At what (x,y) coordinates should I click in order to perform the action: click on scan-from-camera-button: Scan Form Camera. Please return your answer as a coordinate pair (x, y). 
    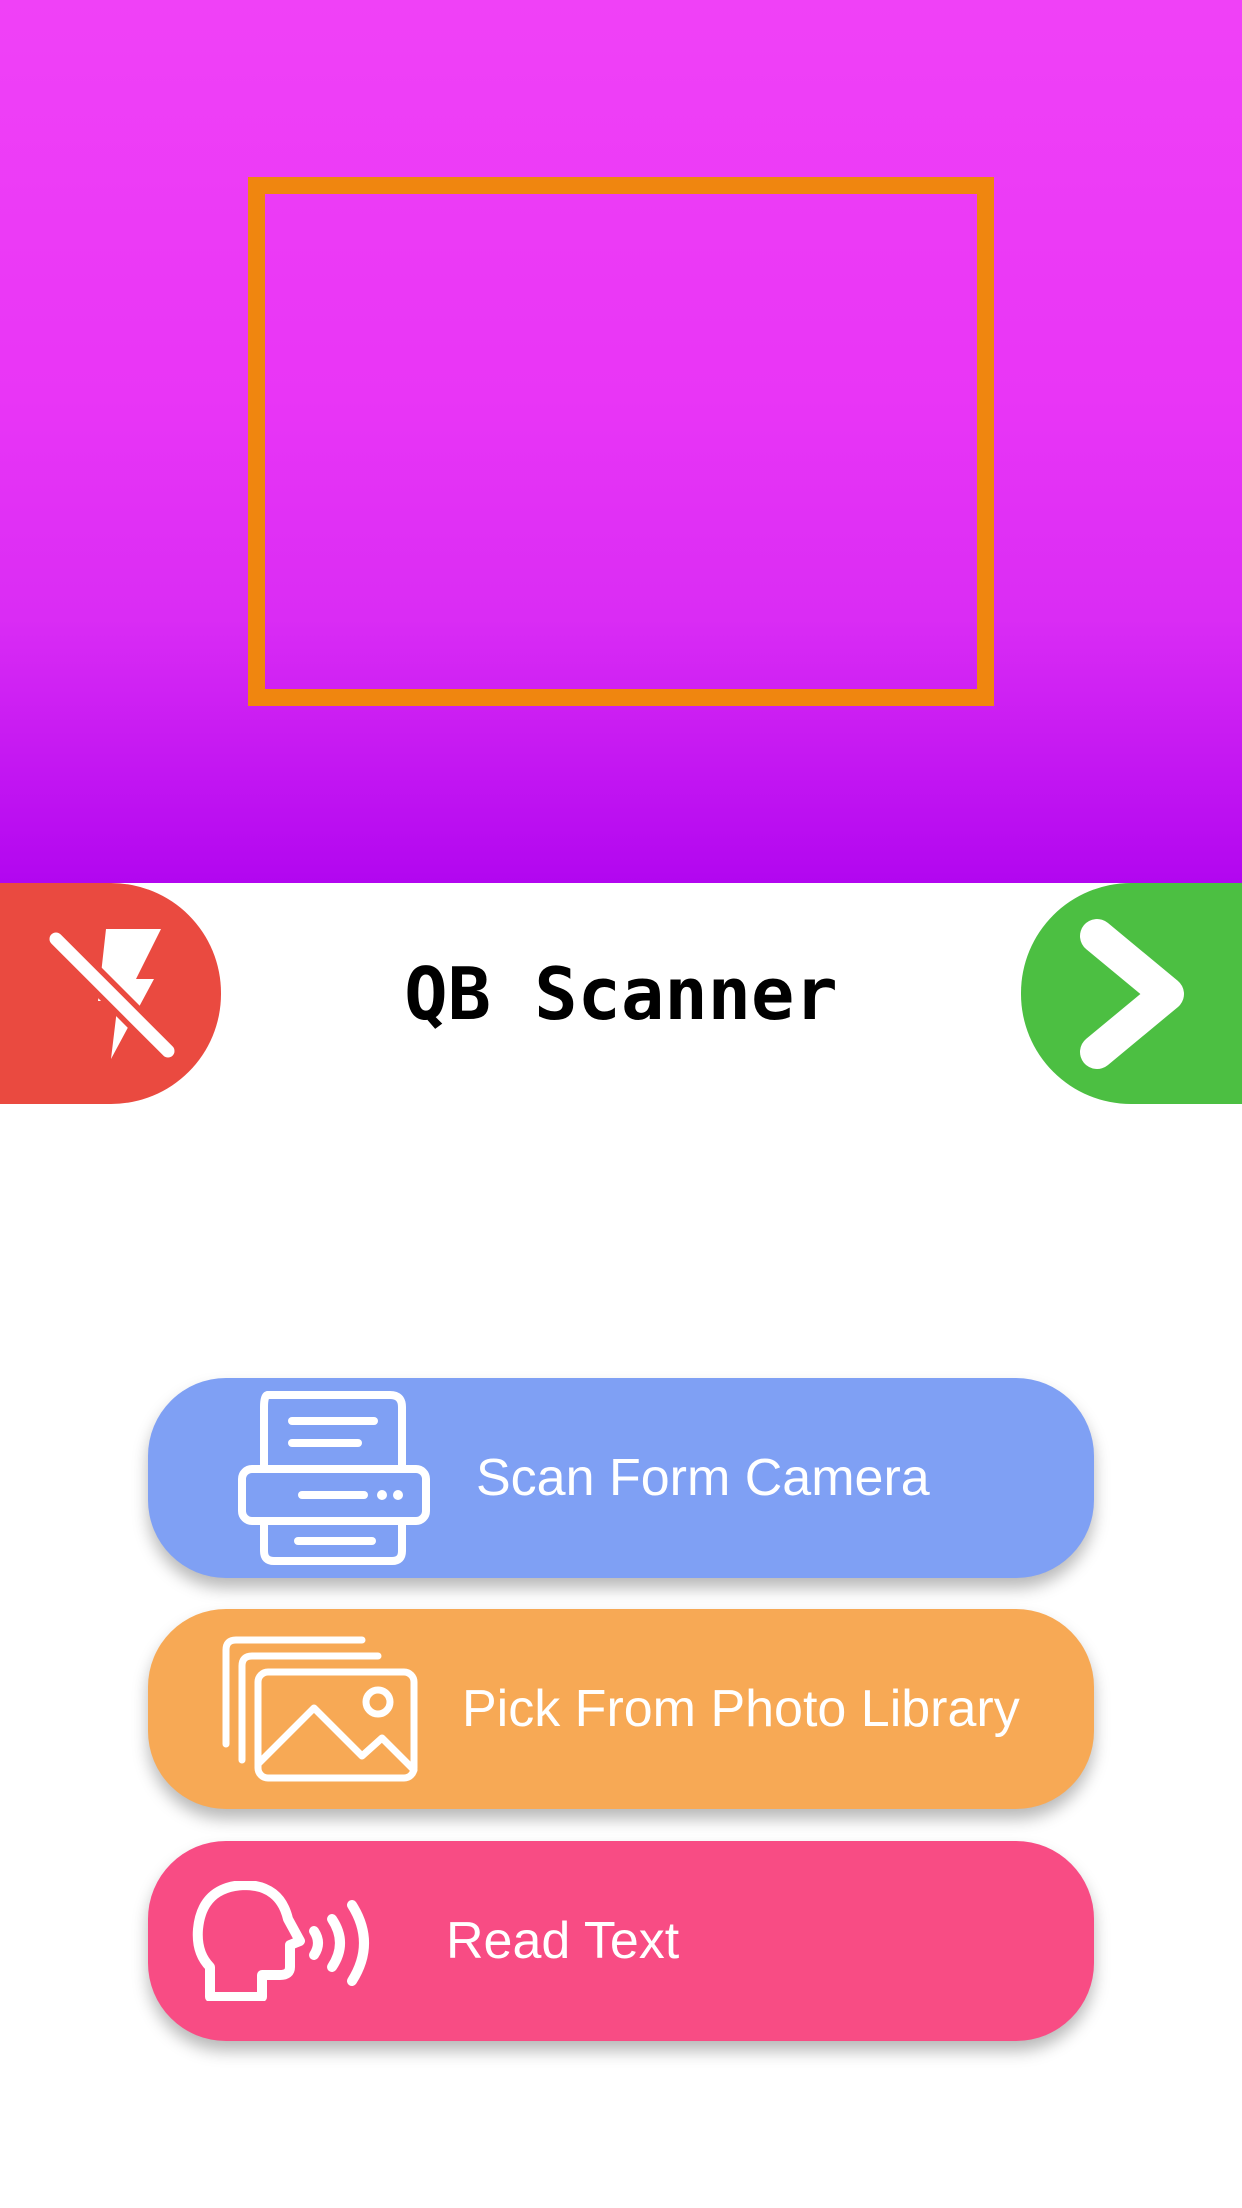
    Looking at the image, I should click on (621, 1478).